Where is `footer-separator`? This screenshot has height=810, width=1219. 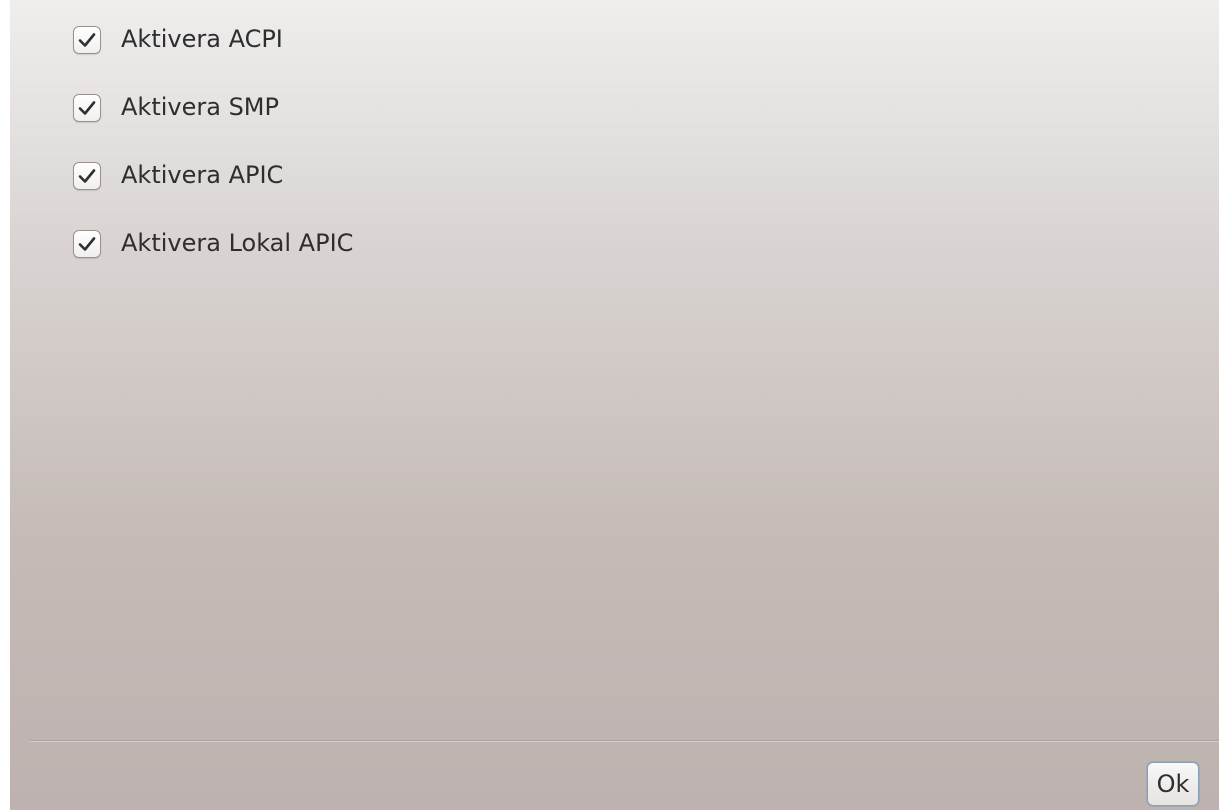
footer-separator is located at coordinates (624, 741).